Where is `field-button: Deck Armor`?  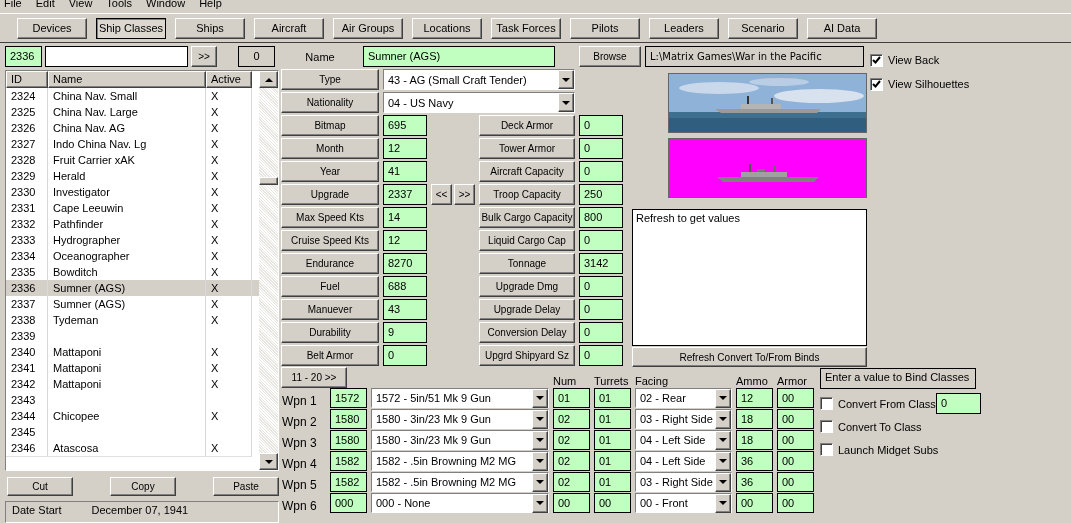 field-button: Deck Armor is located at coordinates (527, 125).